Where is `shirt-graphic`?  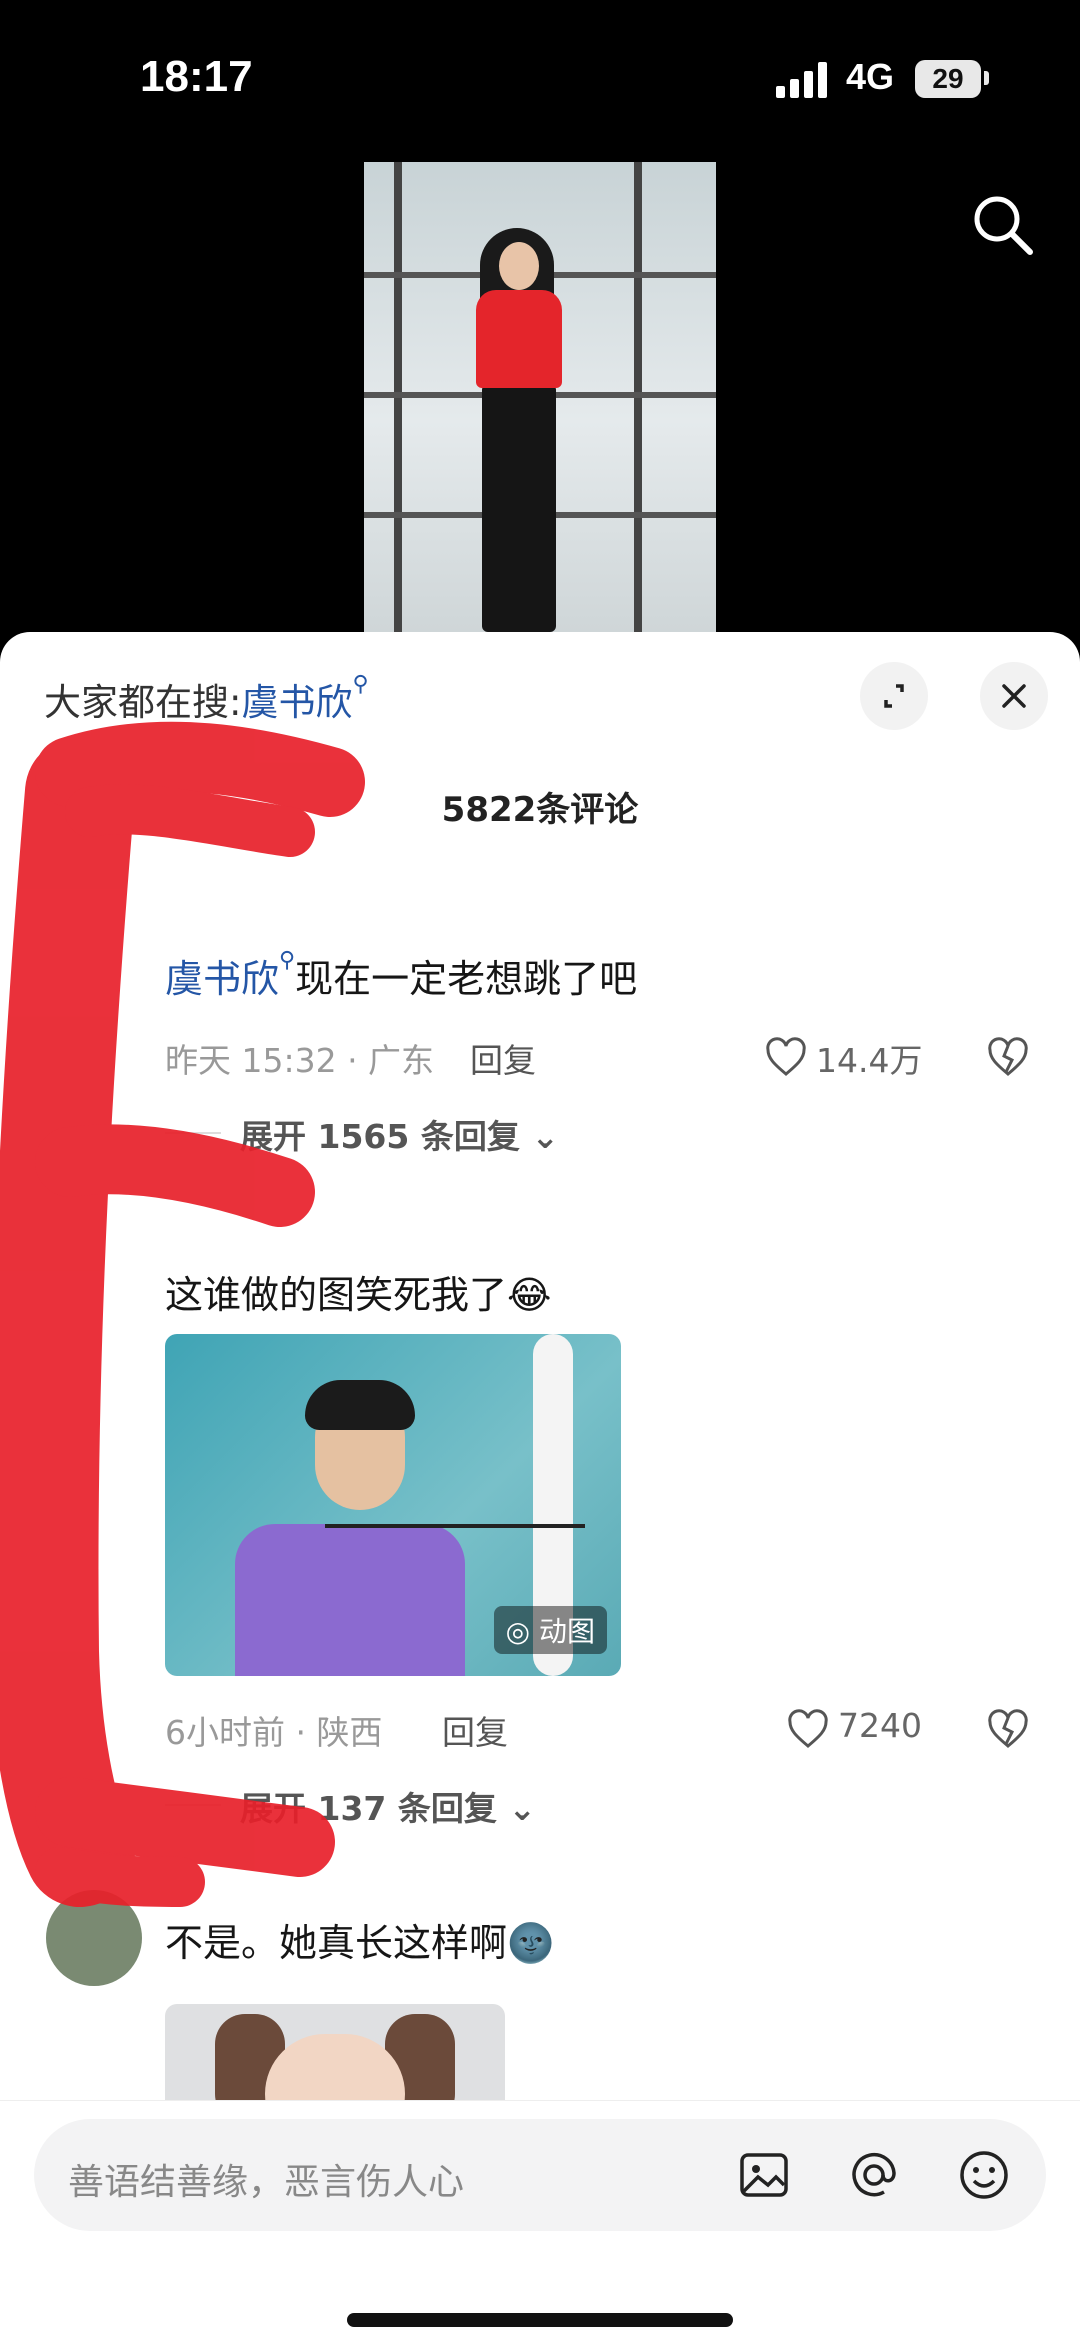 shirt-graphic is located at coordinates (350, 1600).